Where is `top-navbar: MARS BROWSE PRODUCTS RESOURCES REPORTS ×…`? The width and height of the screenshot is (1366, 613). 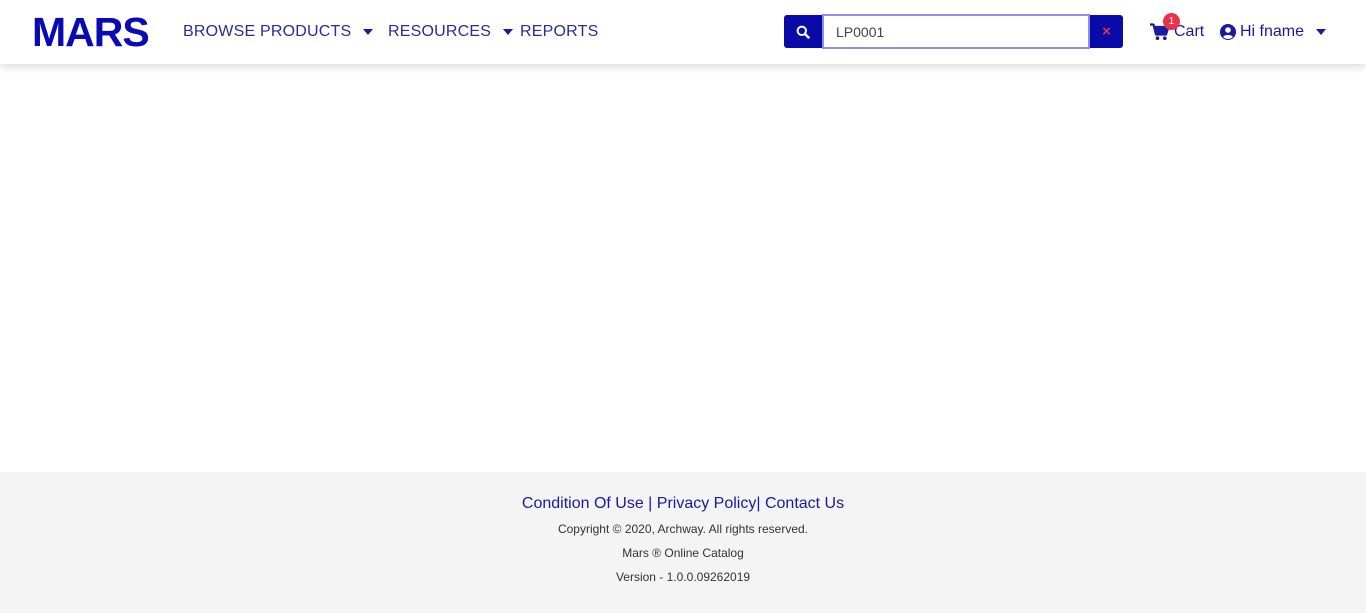 top-navbar: MARS BROWSE PRODUCTS RESOURCES REPORTS ×… is located at coordinates (683, 32).